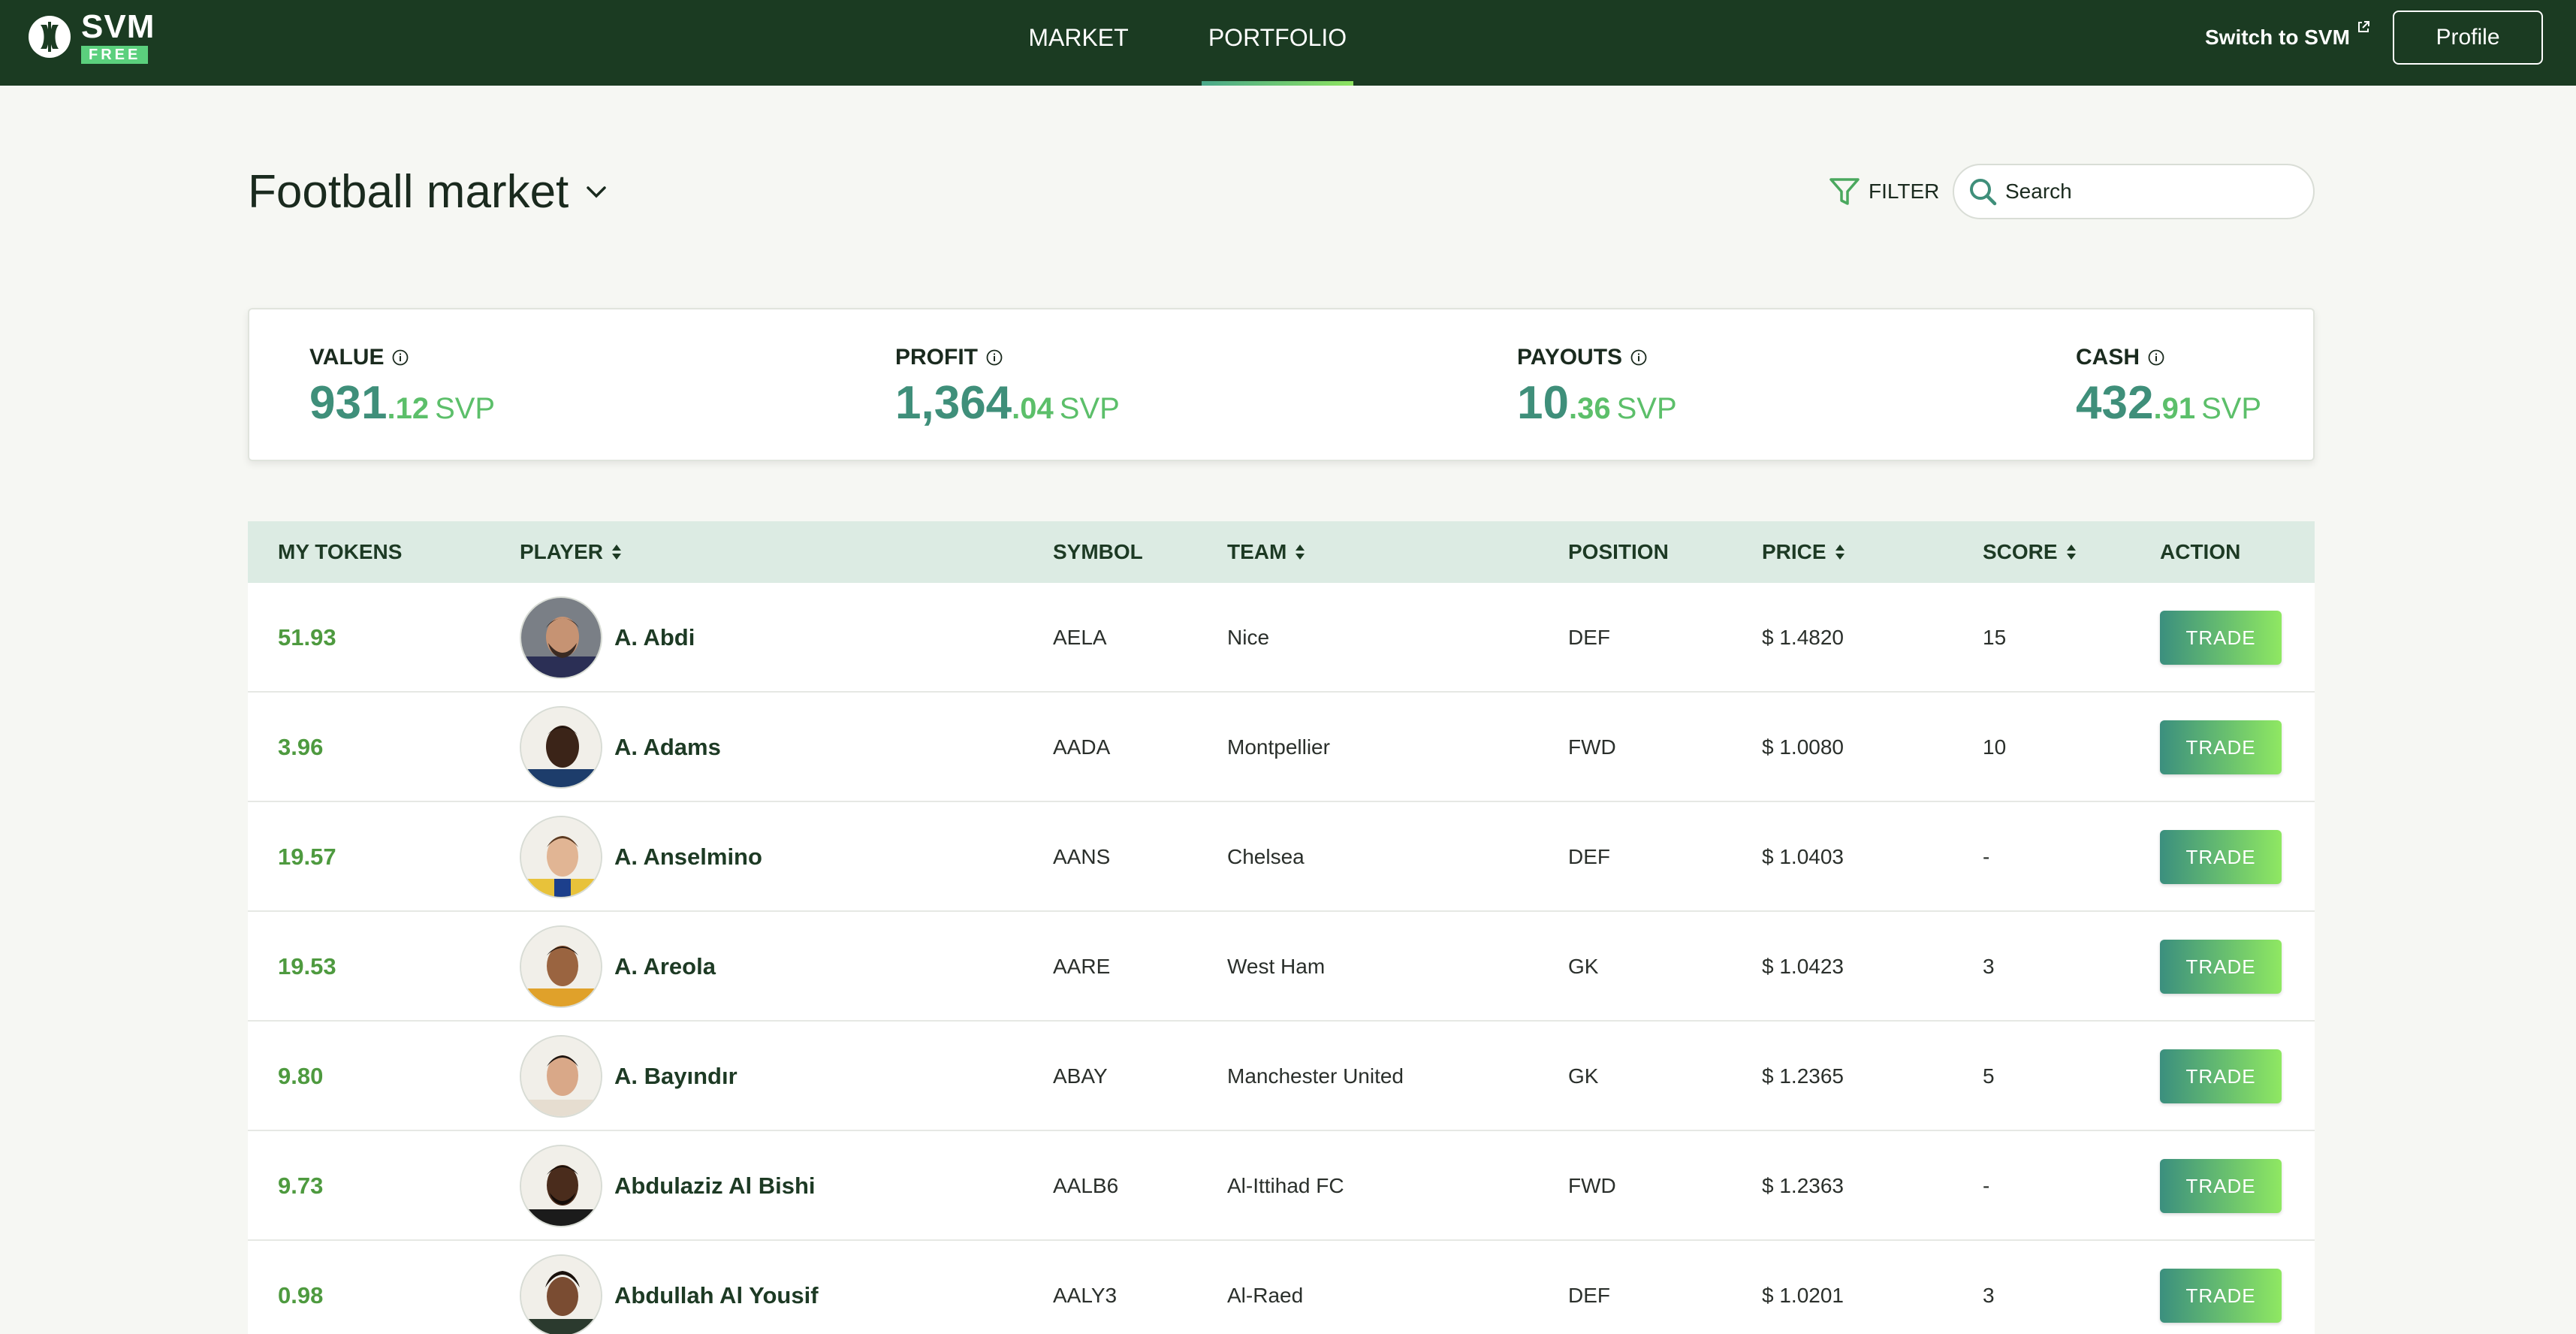 This screenshot has width=2576, height=1334. I want to click on tab-market: MARKET, so click(1078, 43).